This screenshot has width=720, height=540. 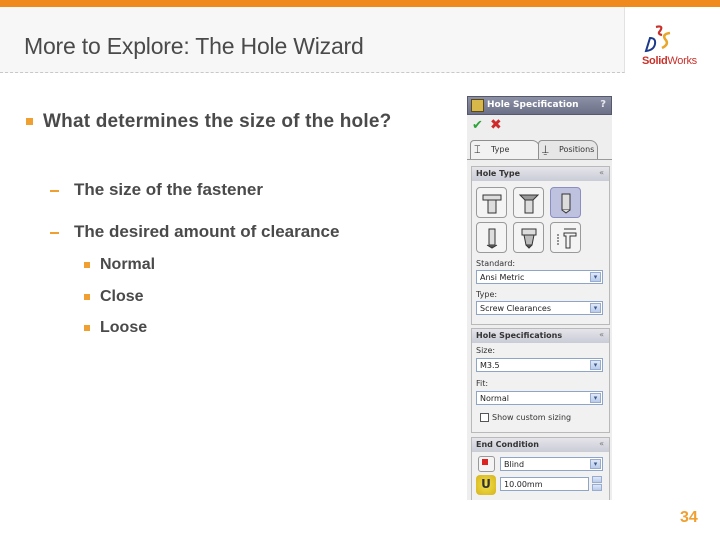 I want to click on title-band: More to Explore: The Hole Wizard, so click(x=312, y=40).